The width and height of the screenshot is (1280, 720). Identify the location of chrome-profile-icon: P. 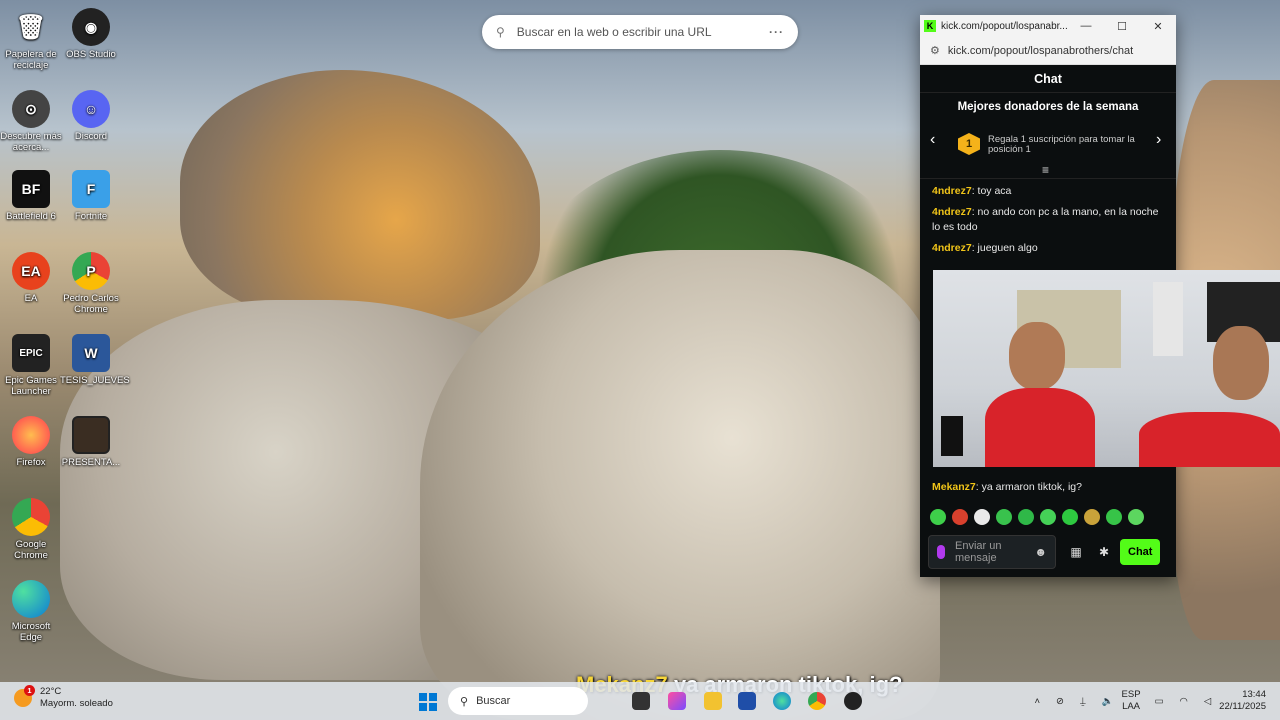
(91, 271).